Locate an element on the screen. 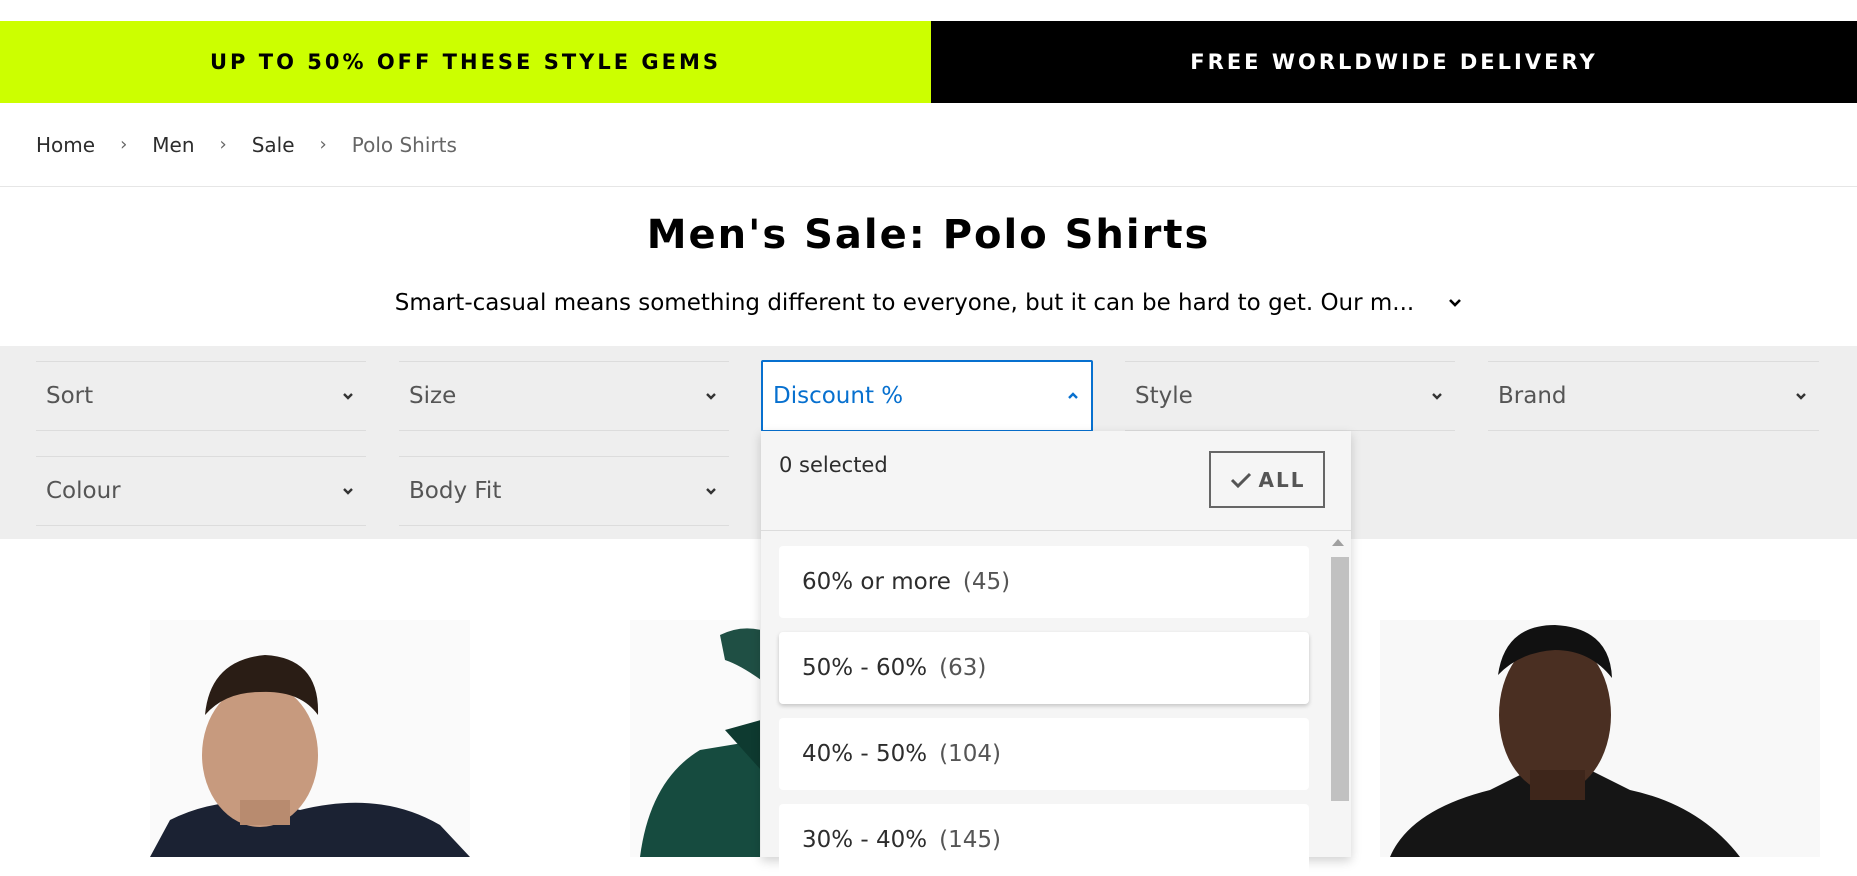 The height and width of the screenshot is (876, 1857). option-count: (63) is located at coordinates (963, 668).